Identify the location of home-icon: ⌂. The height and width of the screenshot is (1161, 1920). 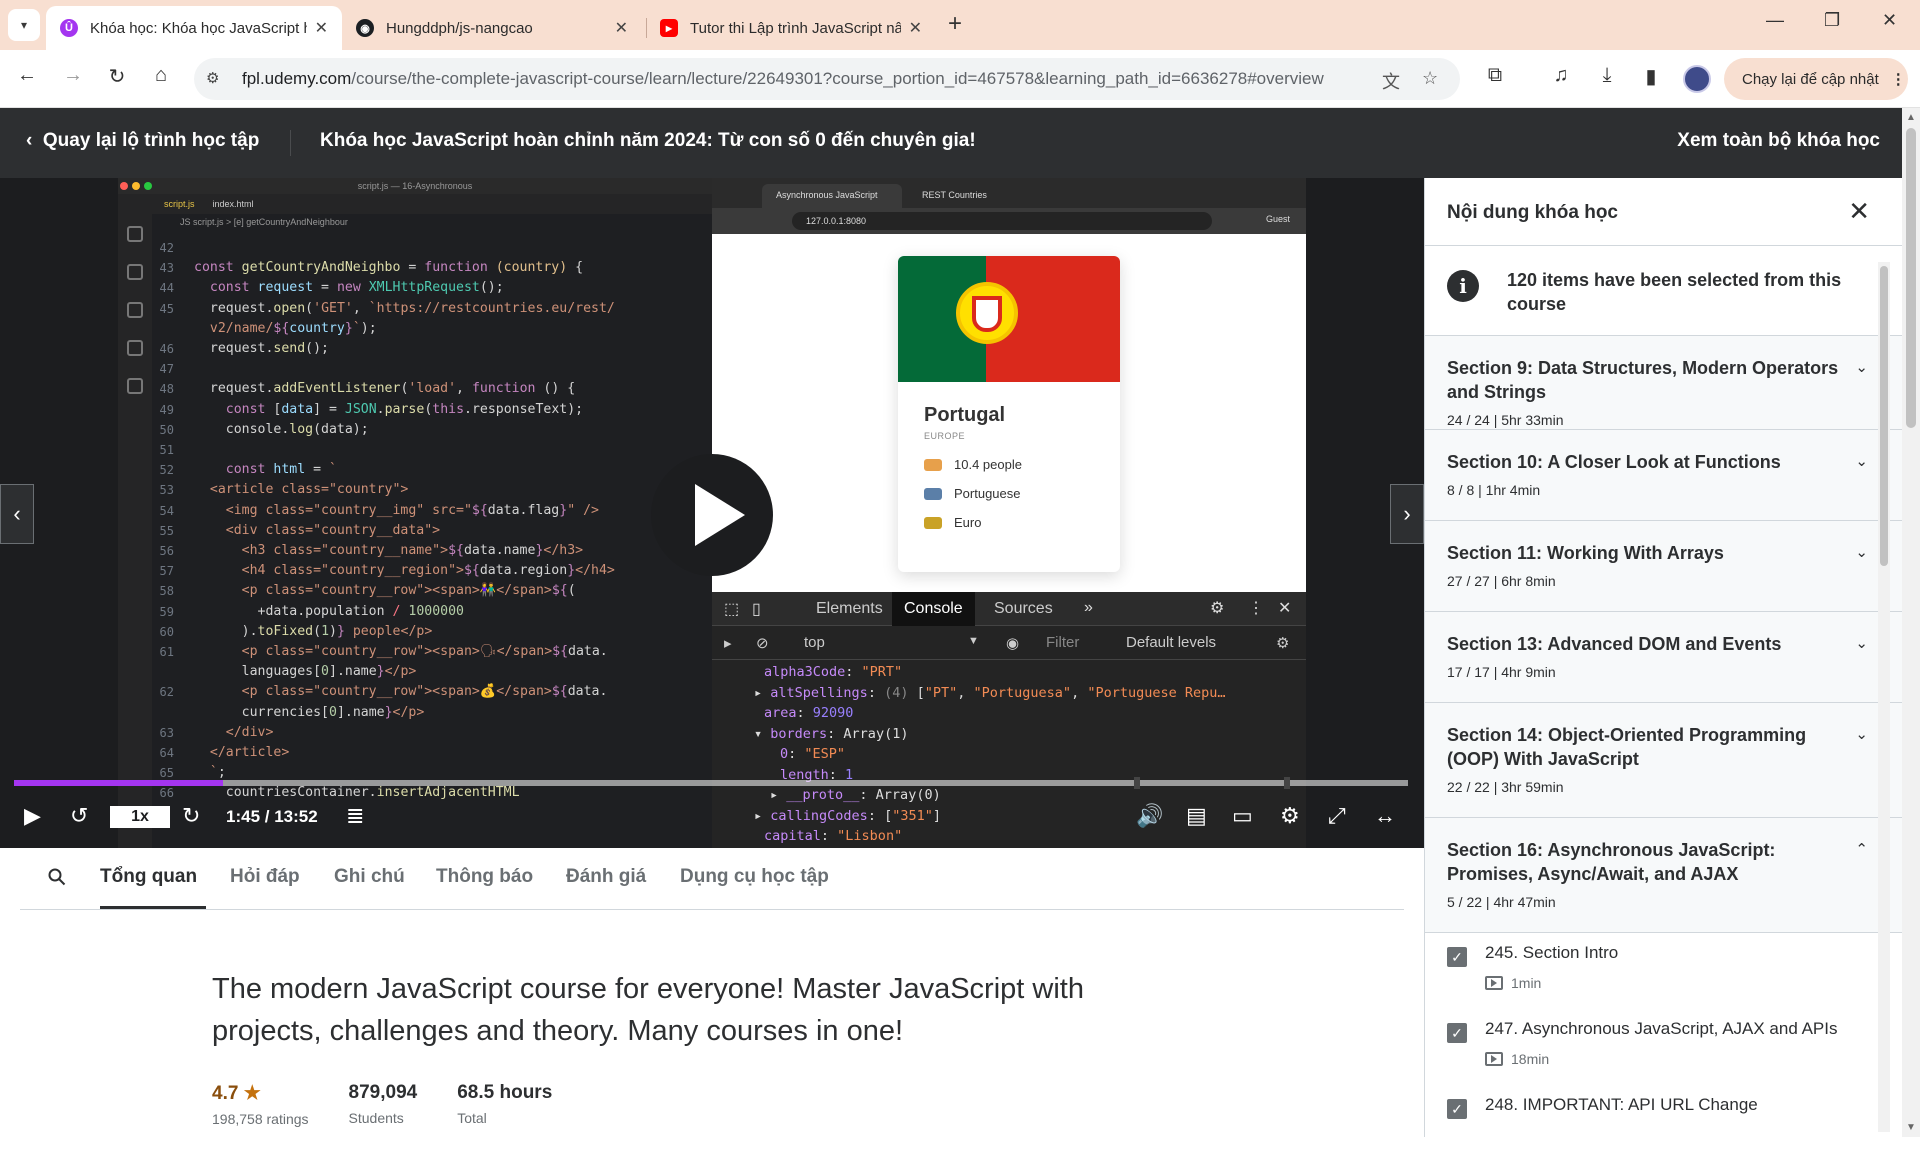
(161, 75).